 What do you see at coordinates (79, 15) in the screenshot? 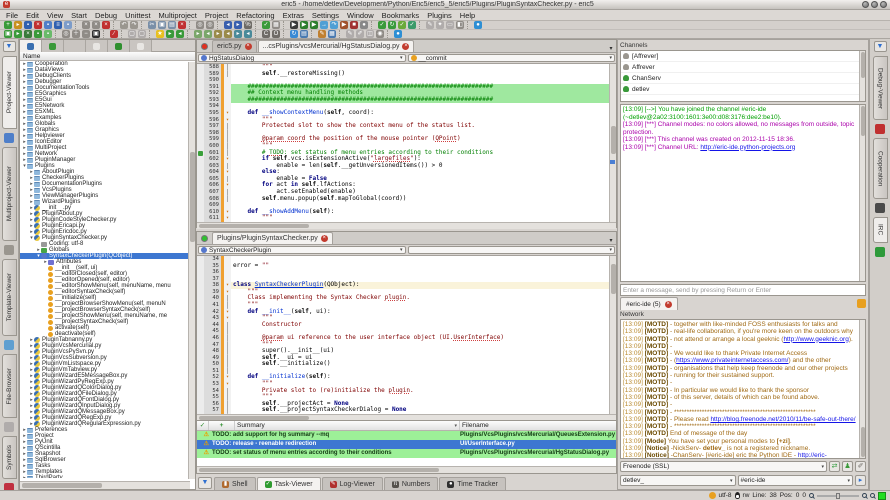
I see `menu-start: Start` at bounding box center [79, 15].